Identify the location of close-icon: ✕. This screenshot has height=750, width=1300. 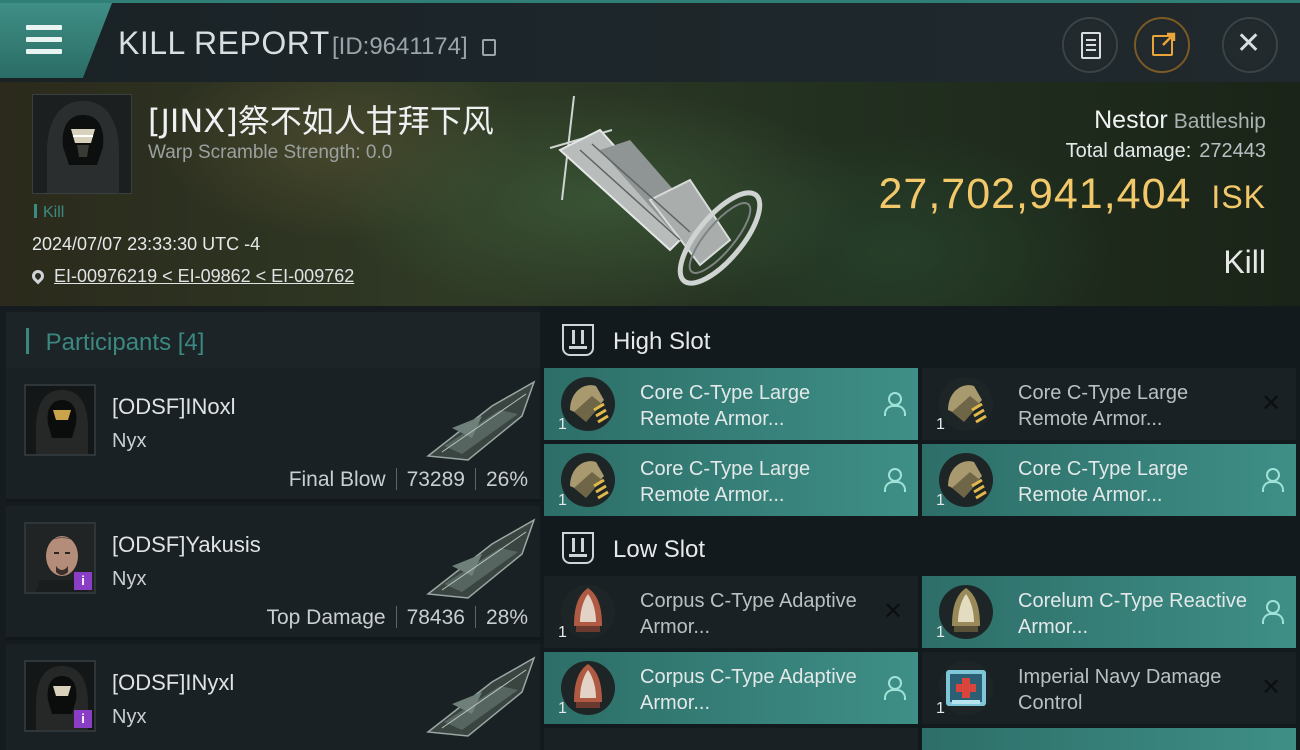
(1249, 43).